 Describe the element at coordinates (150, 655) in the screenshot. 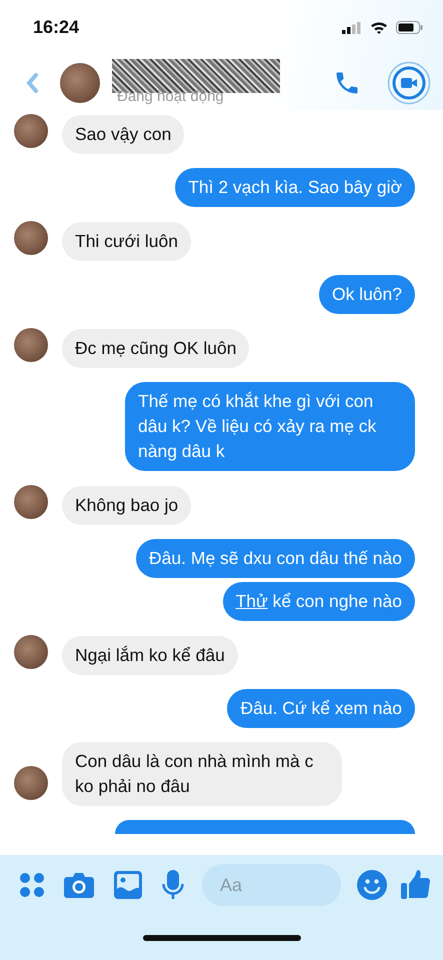

I see `message-bubble: Ngại lắm ko kể đâu` at that location.